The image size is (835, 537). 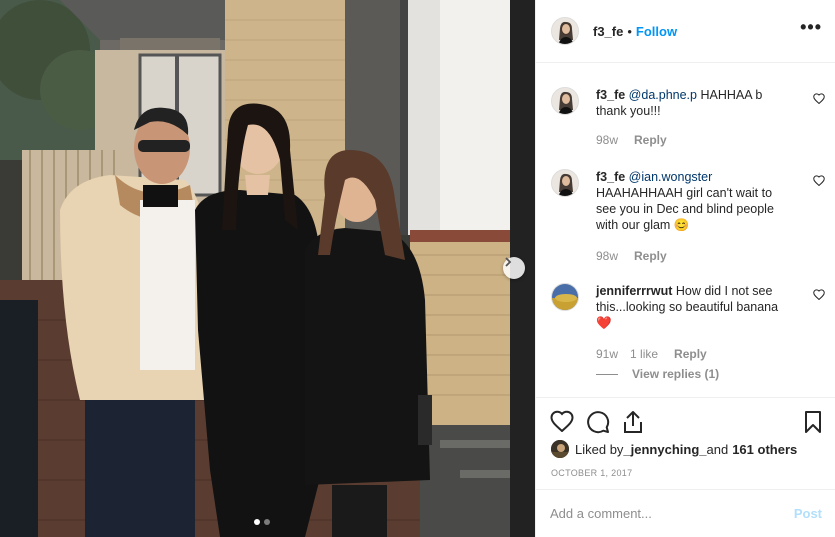 I want to click on comment-meta: 91w 1 like Reply, so click(x=651, y=354).